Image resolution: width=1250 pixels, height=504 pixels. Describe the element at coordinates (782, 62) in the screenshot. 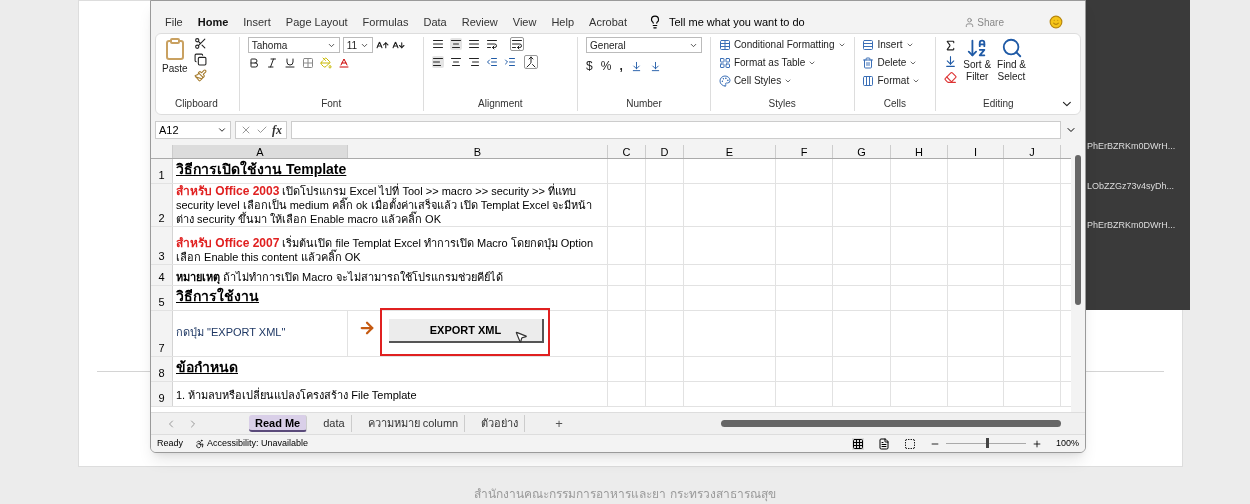

I see `styles-menu-button: Format as Table` at that location.